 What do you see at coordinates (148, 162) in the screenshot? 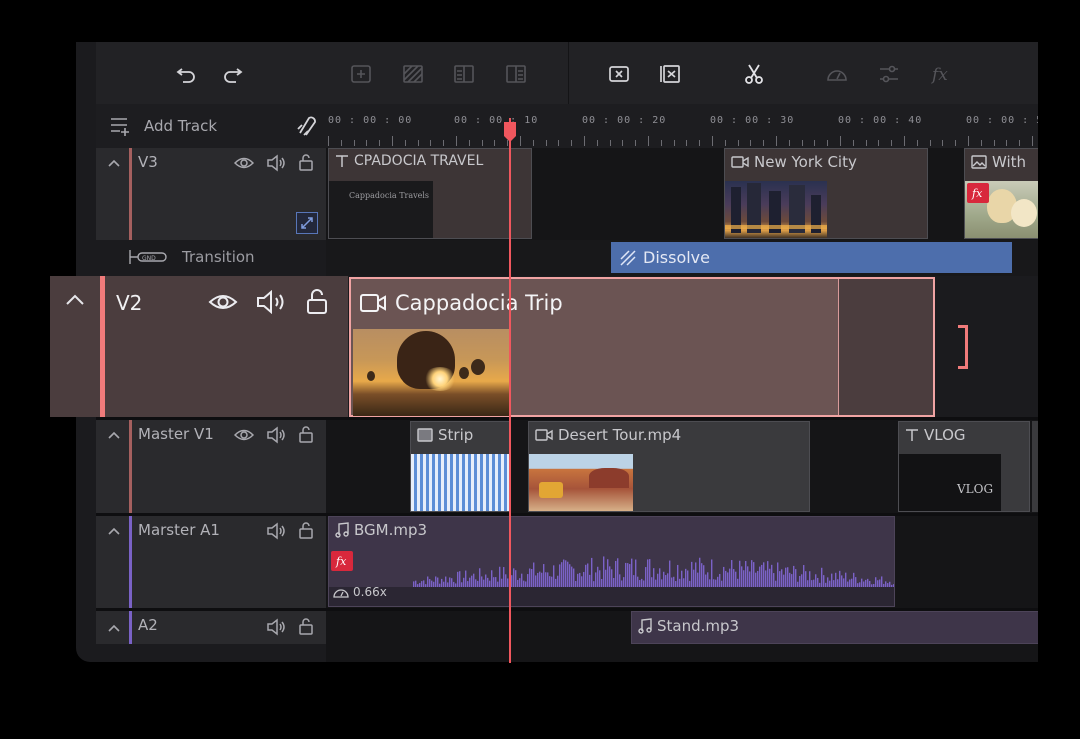
I see `track-name: V3` at bounding box center [148, 162].